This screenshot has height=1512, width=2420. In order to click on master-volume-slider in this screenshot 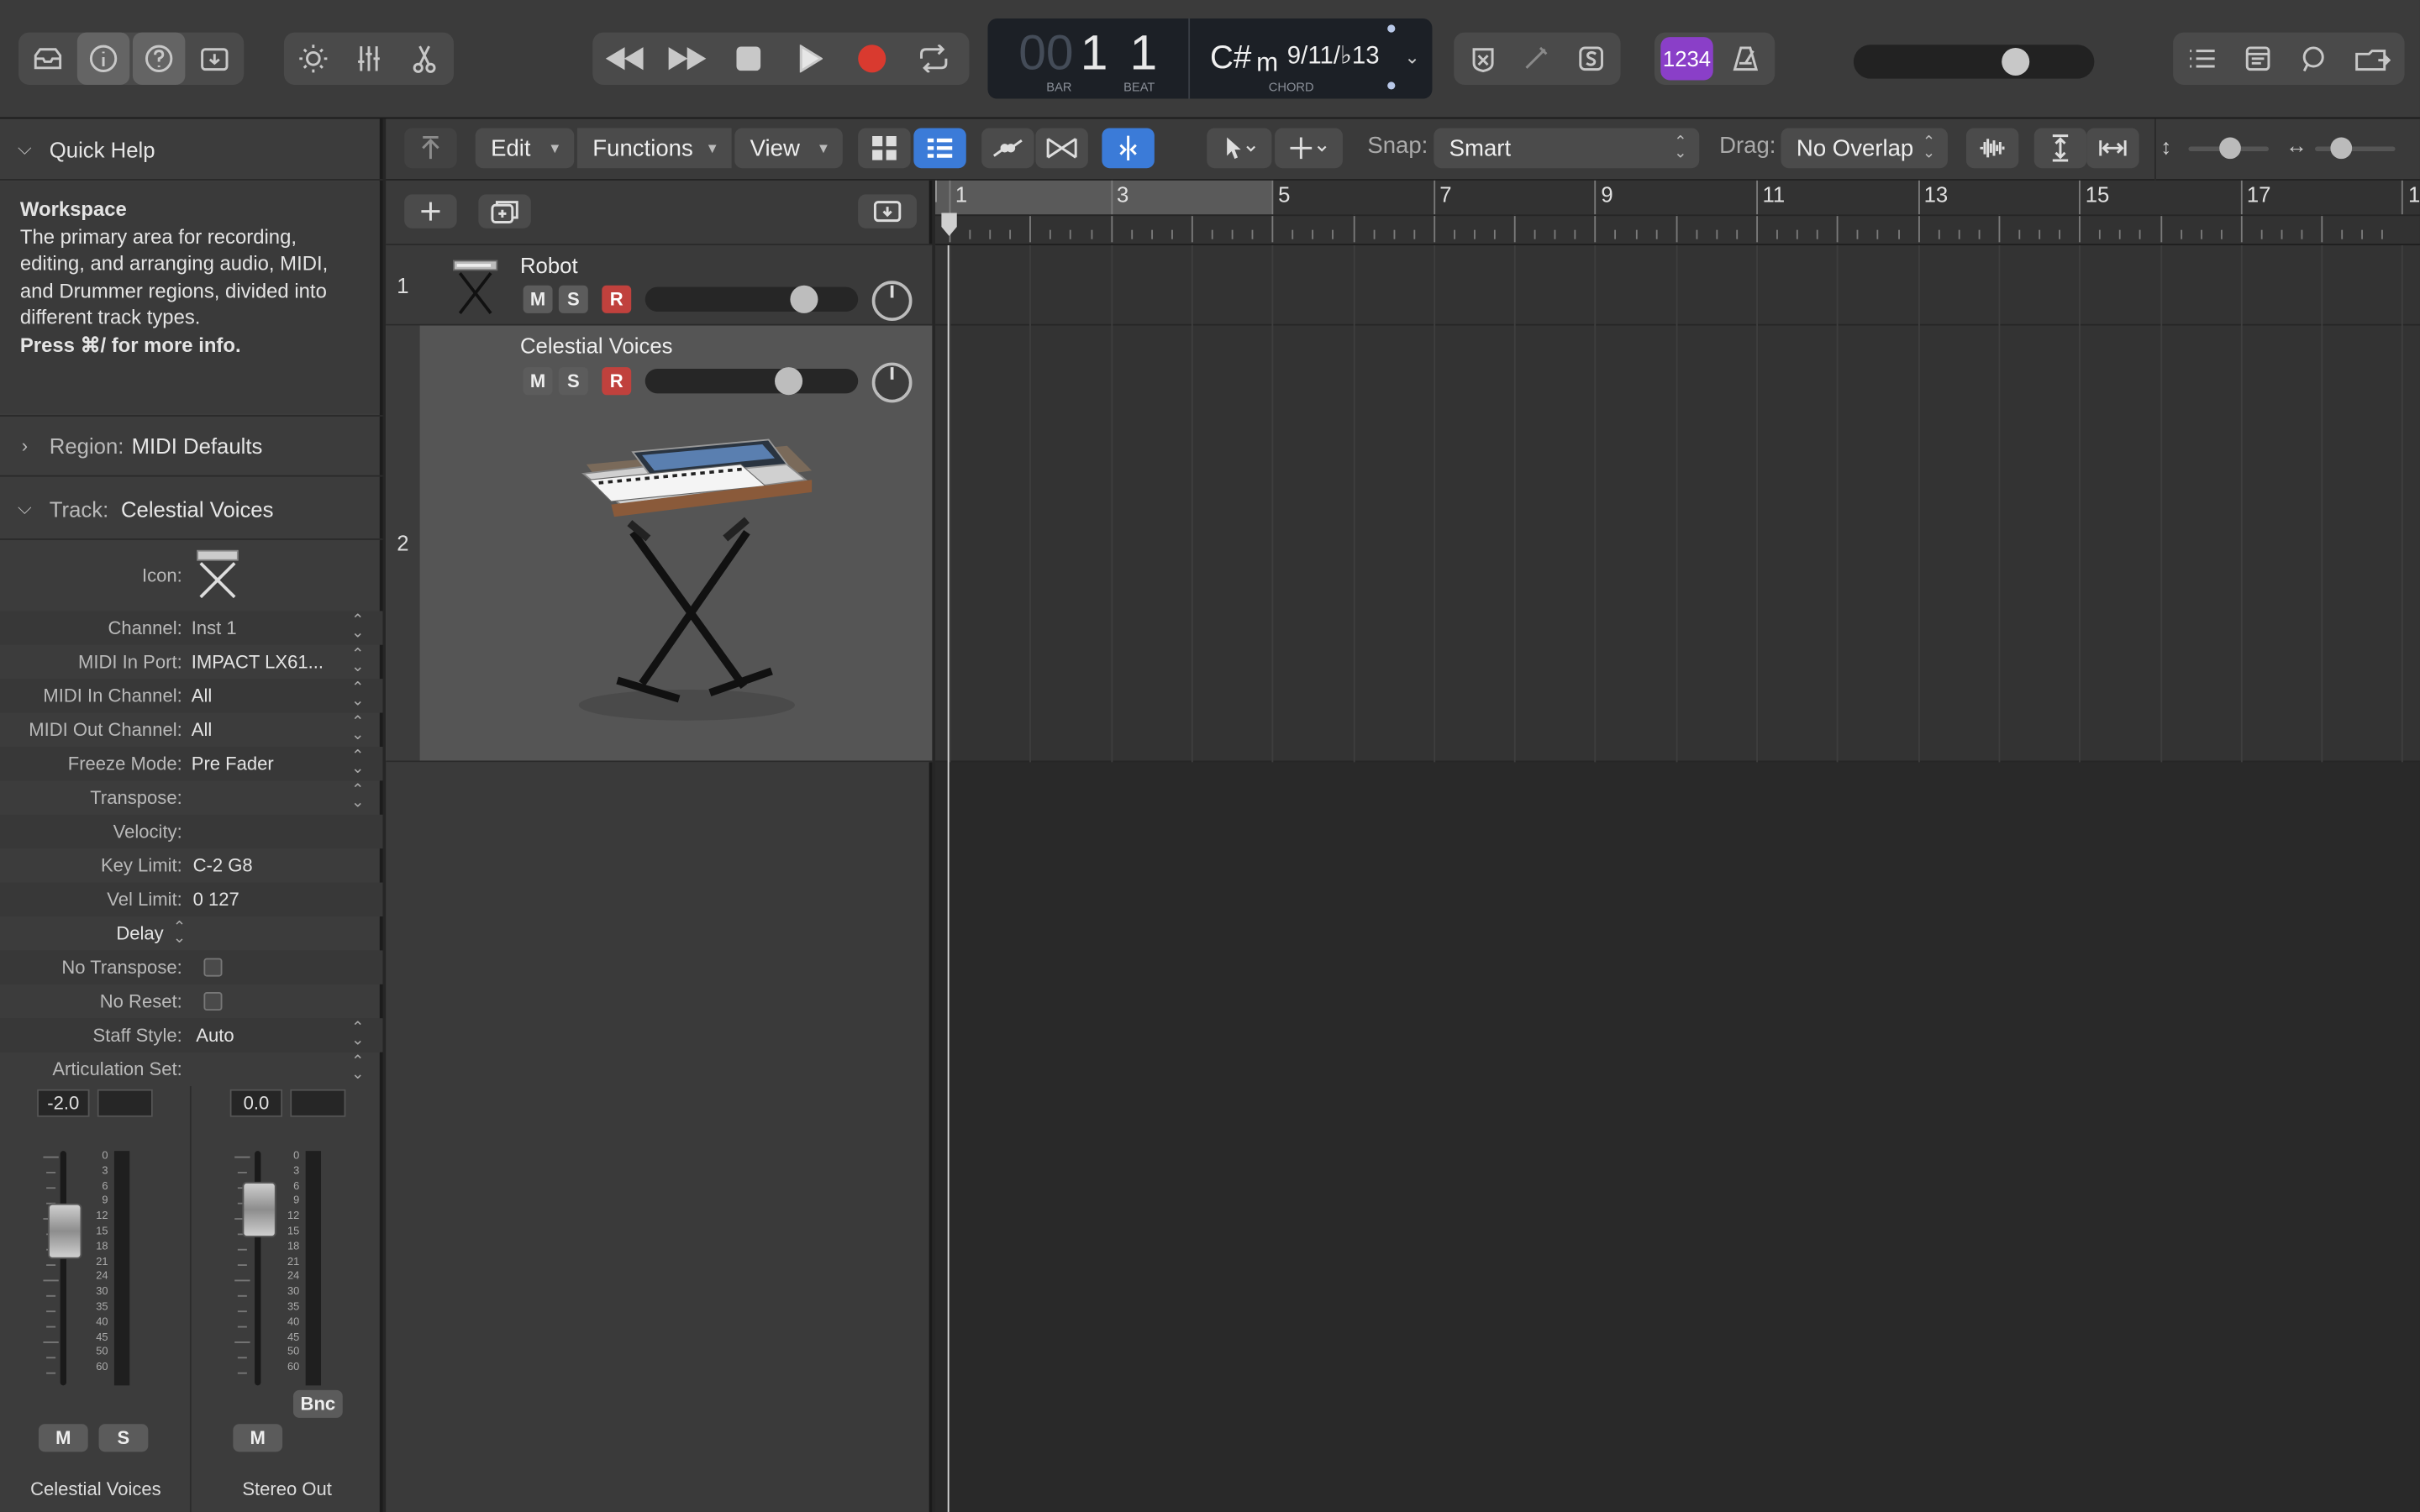, I will do `click(1974, 62)`.